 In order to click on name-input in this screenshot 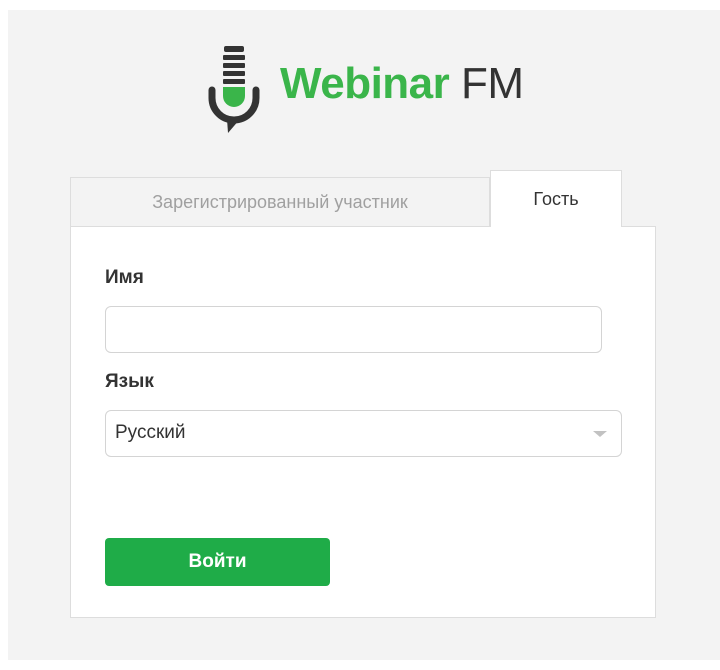, I will do `click(353, 329)`.